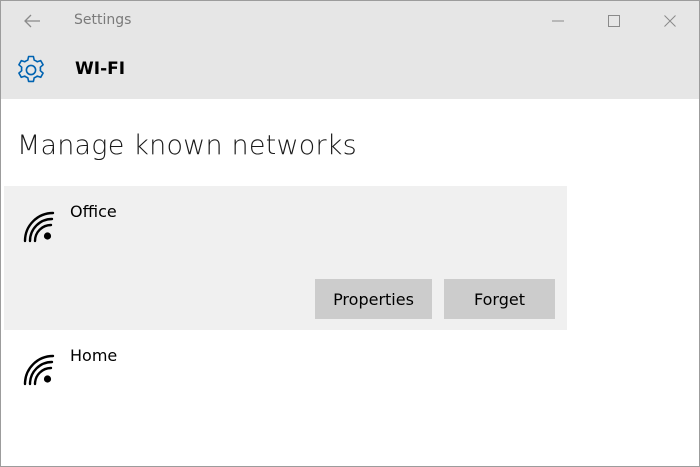 Image resolution: width=700 pixels, height=467 pixels. What do you see at coordinates (499, 299) in the screenshot?
I see `forget-button: Forget` at bounding box center [499, 299].